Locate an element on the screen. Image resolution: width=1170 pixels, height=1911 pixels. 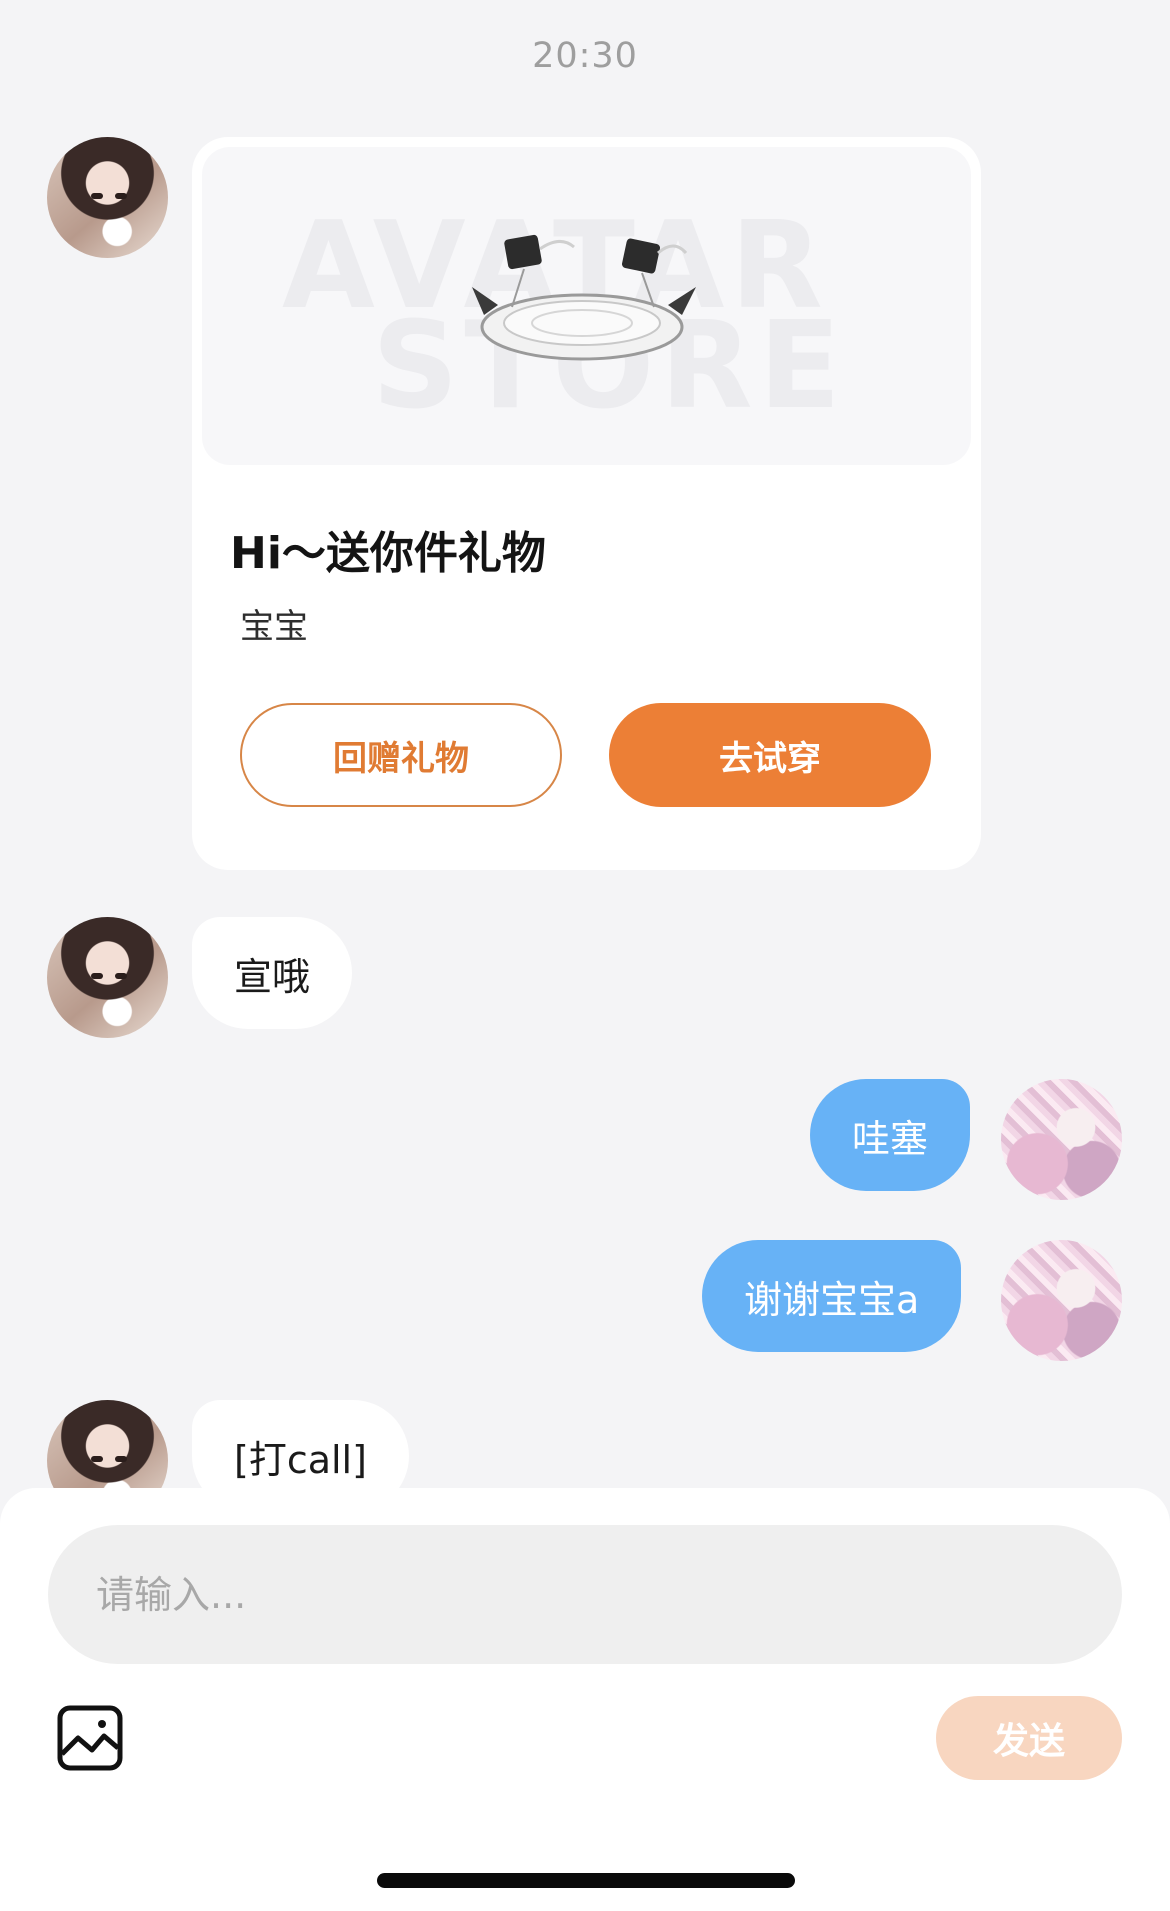
message-timestamp: 20:30 is located at coordinates (585, 56).